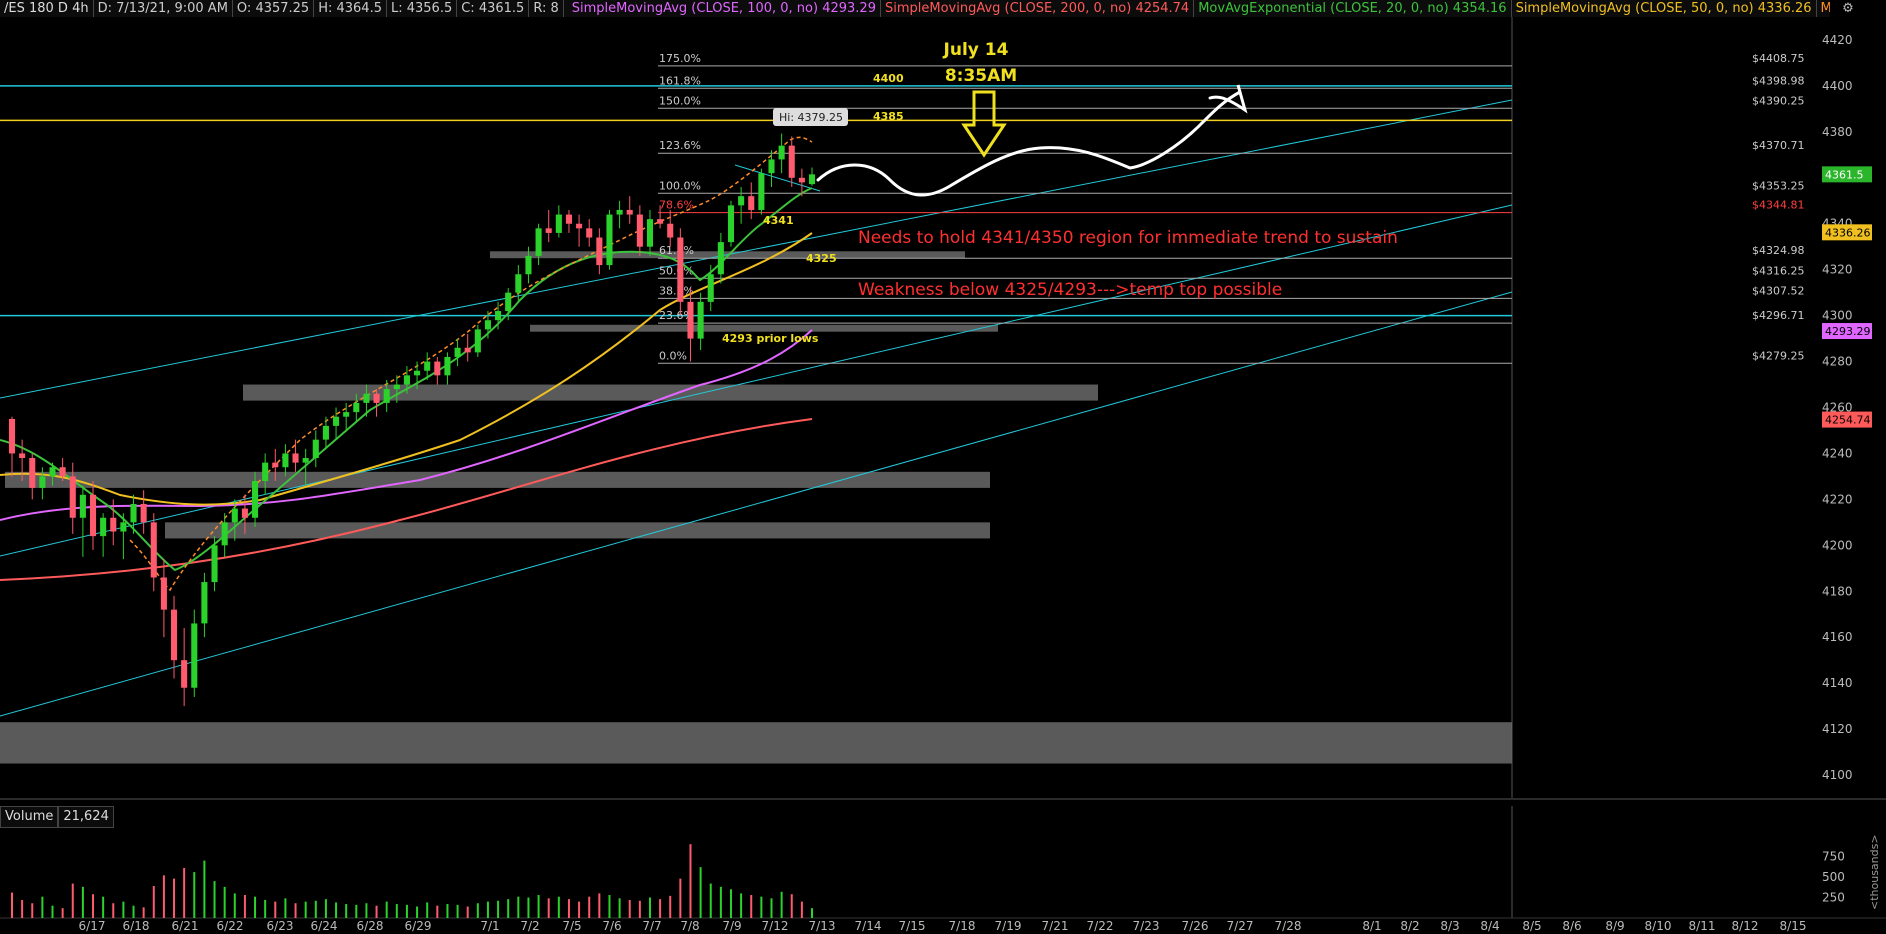  I want to click on price-tick-label: 4280, so click(1837, 362).